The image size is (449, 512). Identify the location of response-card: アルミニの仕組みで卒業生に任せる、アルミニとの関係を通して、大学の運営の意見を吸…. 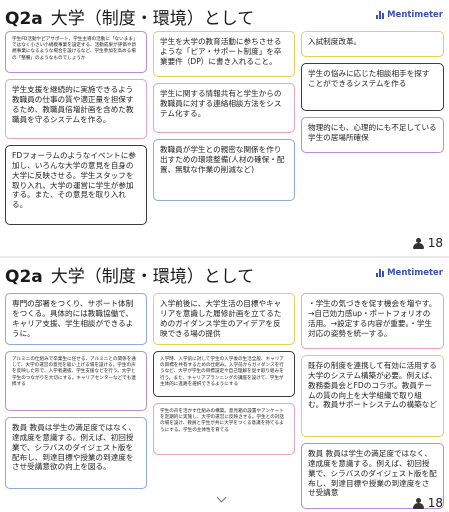
(76, 381).